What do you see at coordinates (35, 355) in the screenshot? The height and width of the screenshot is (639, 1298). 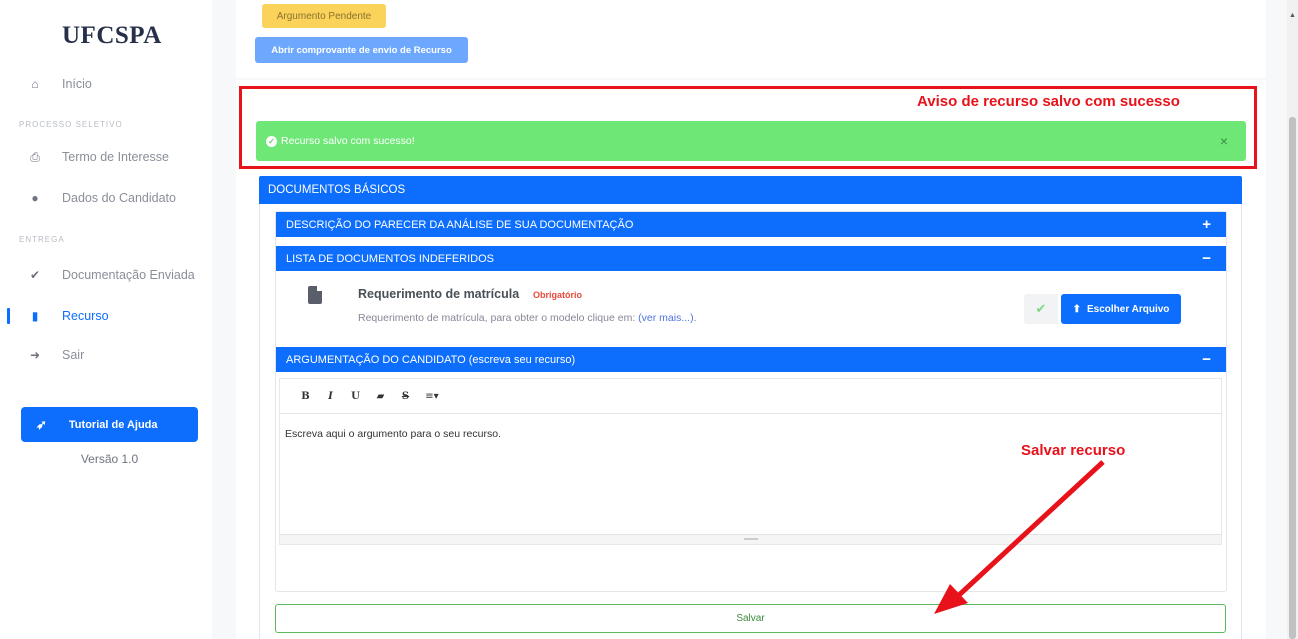 I see `sign-out-icon: ➜` at bounding box center [35, 355].